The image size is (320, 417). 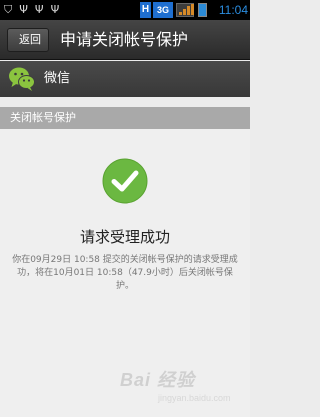 What do you see at coordinates (125, 181) in the screenshot?
I see `check-circle-icon` at bounding box center [125, 181].